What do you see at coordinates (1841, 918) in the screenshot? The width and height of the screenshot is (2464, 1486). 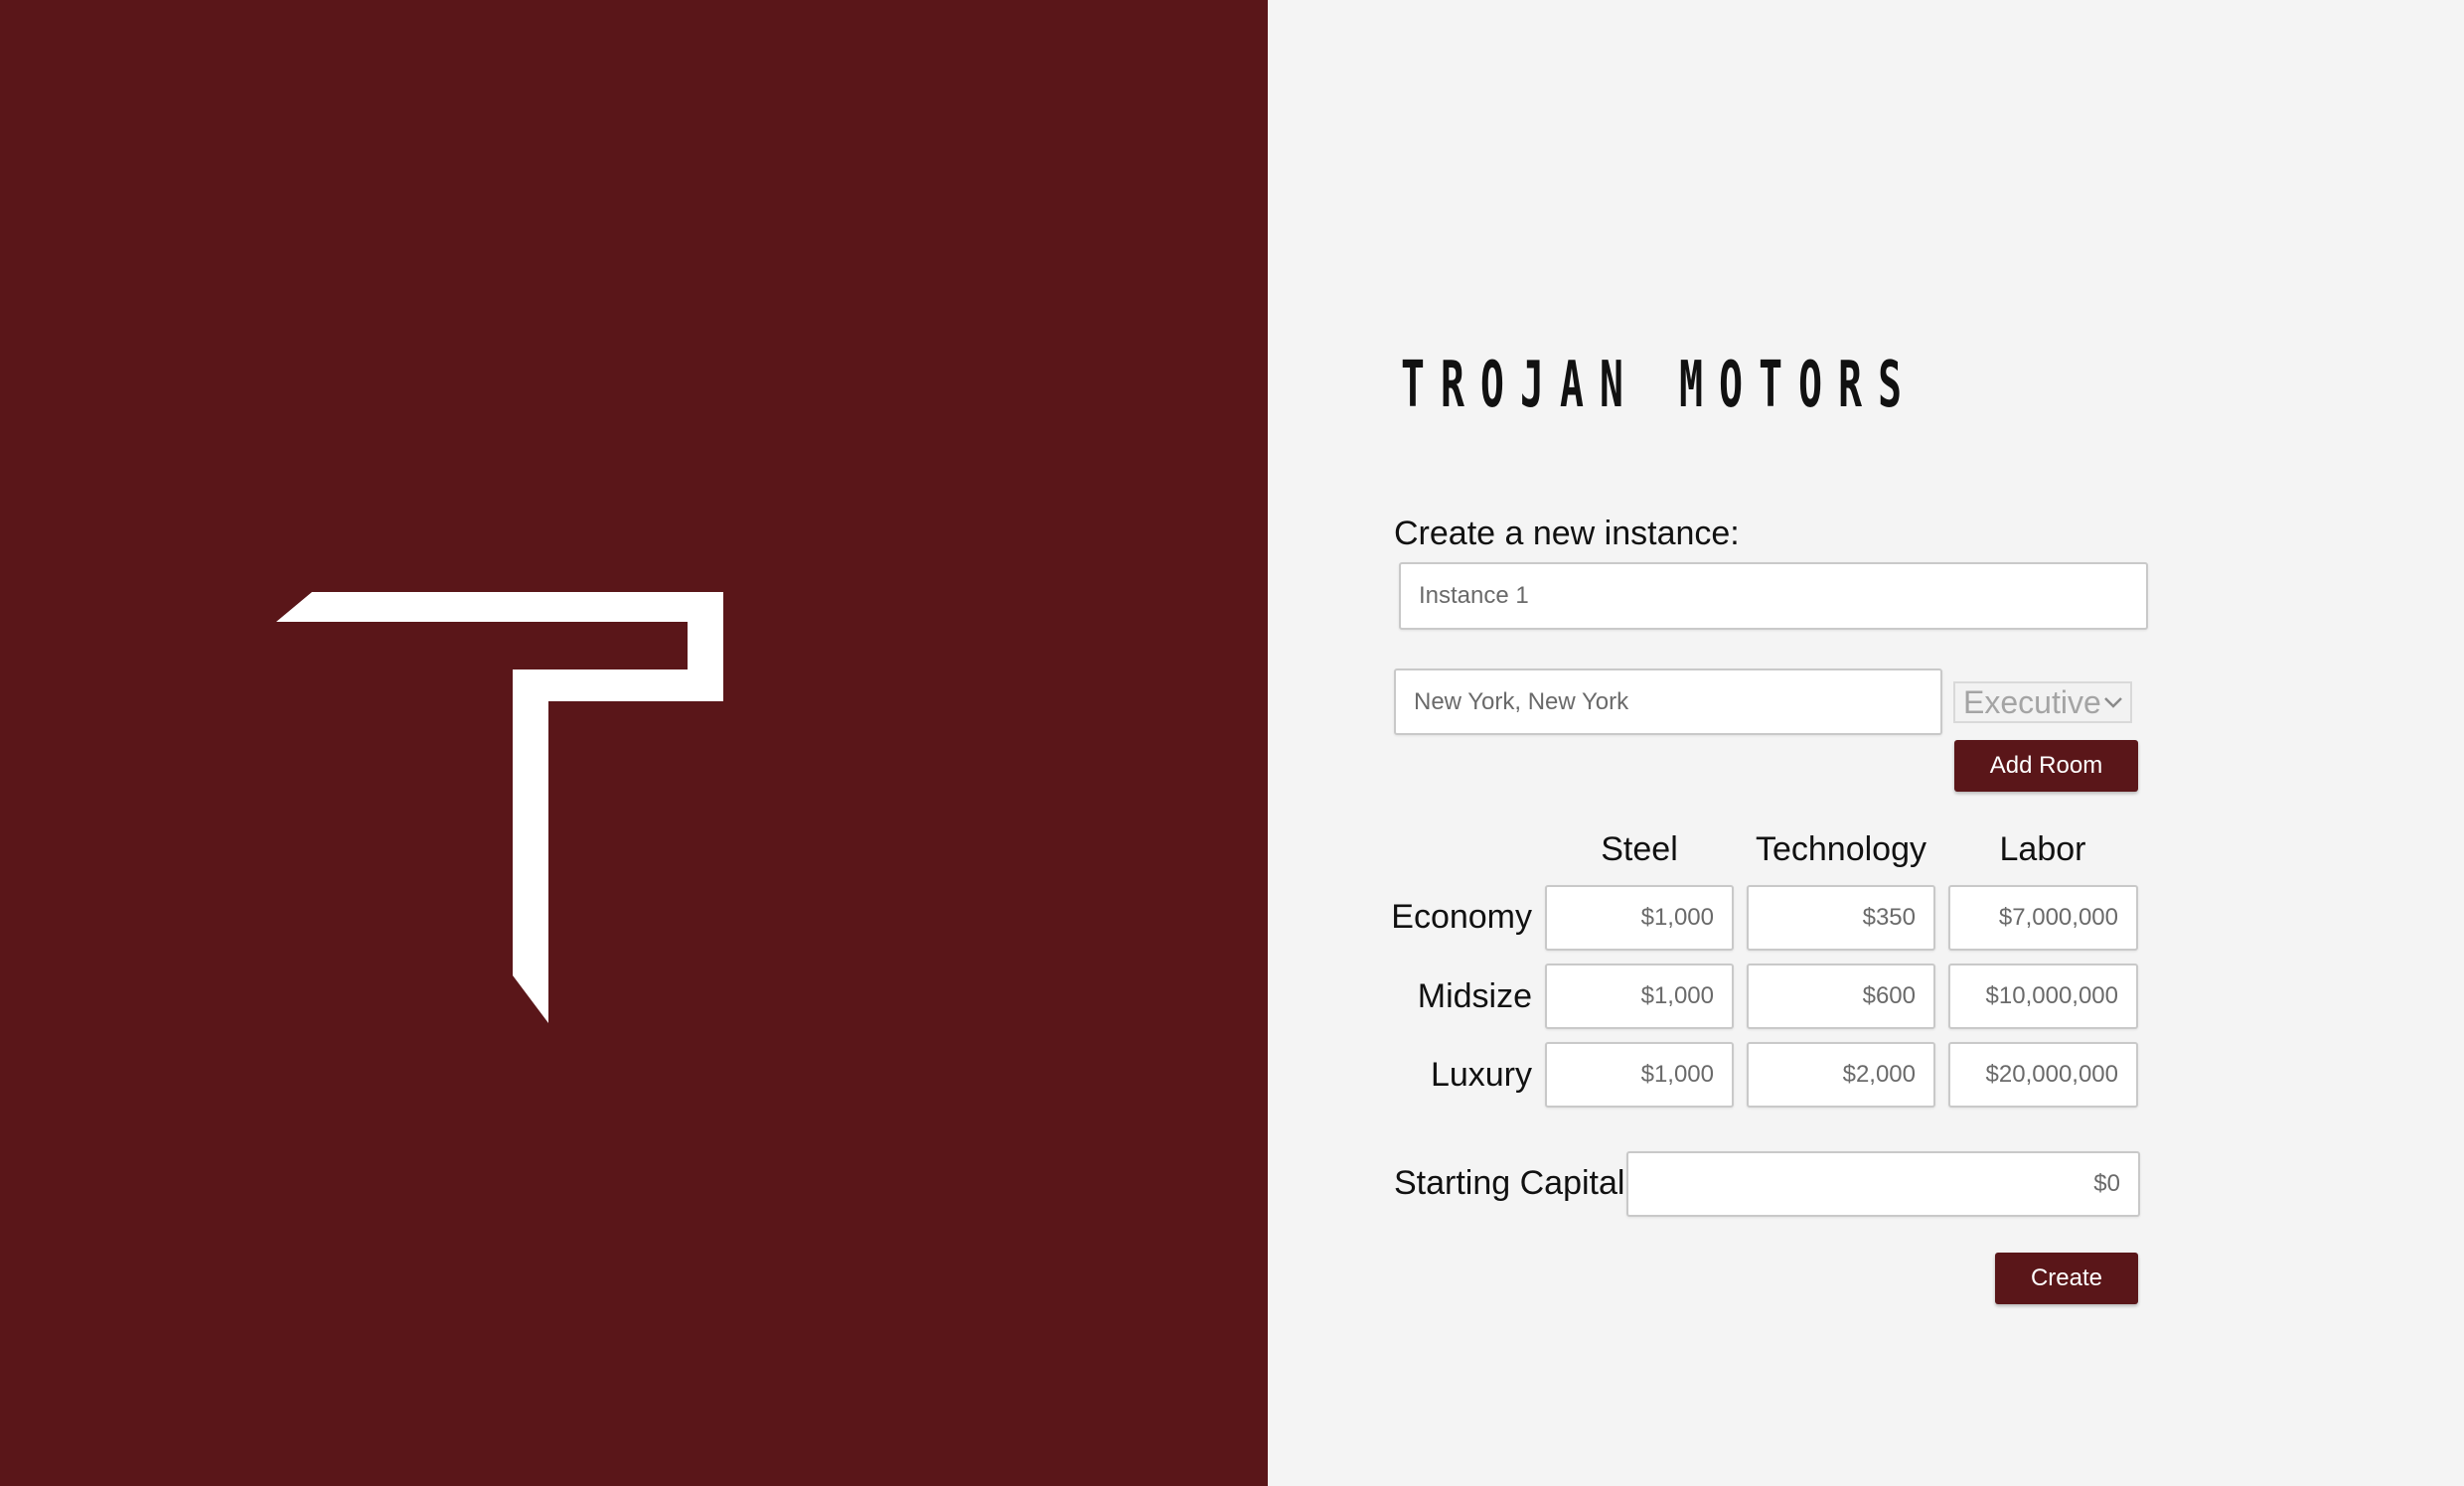 I see `economy-technology-input` at bounding box center [1841, 918].